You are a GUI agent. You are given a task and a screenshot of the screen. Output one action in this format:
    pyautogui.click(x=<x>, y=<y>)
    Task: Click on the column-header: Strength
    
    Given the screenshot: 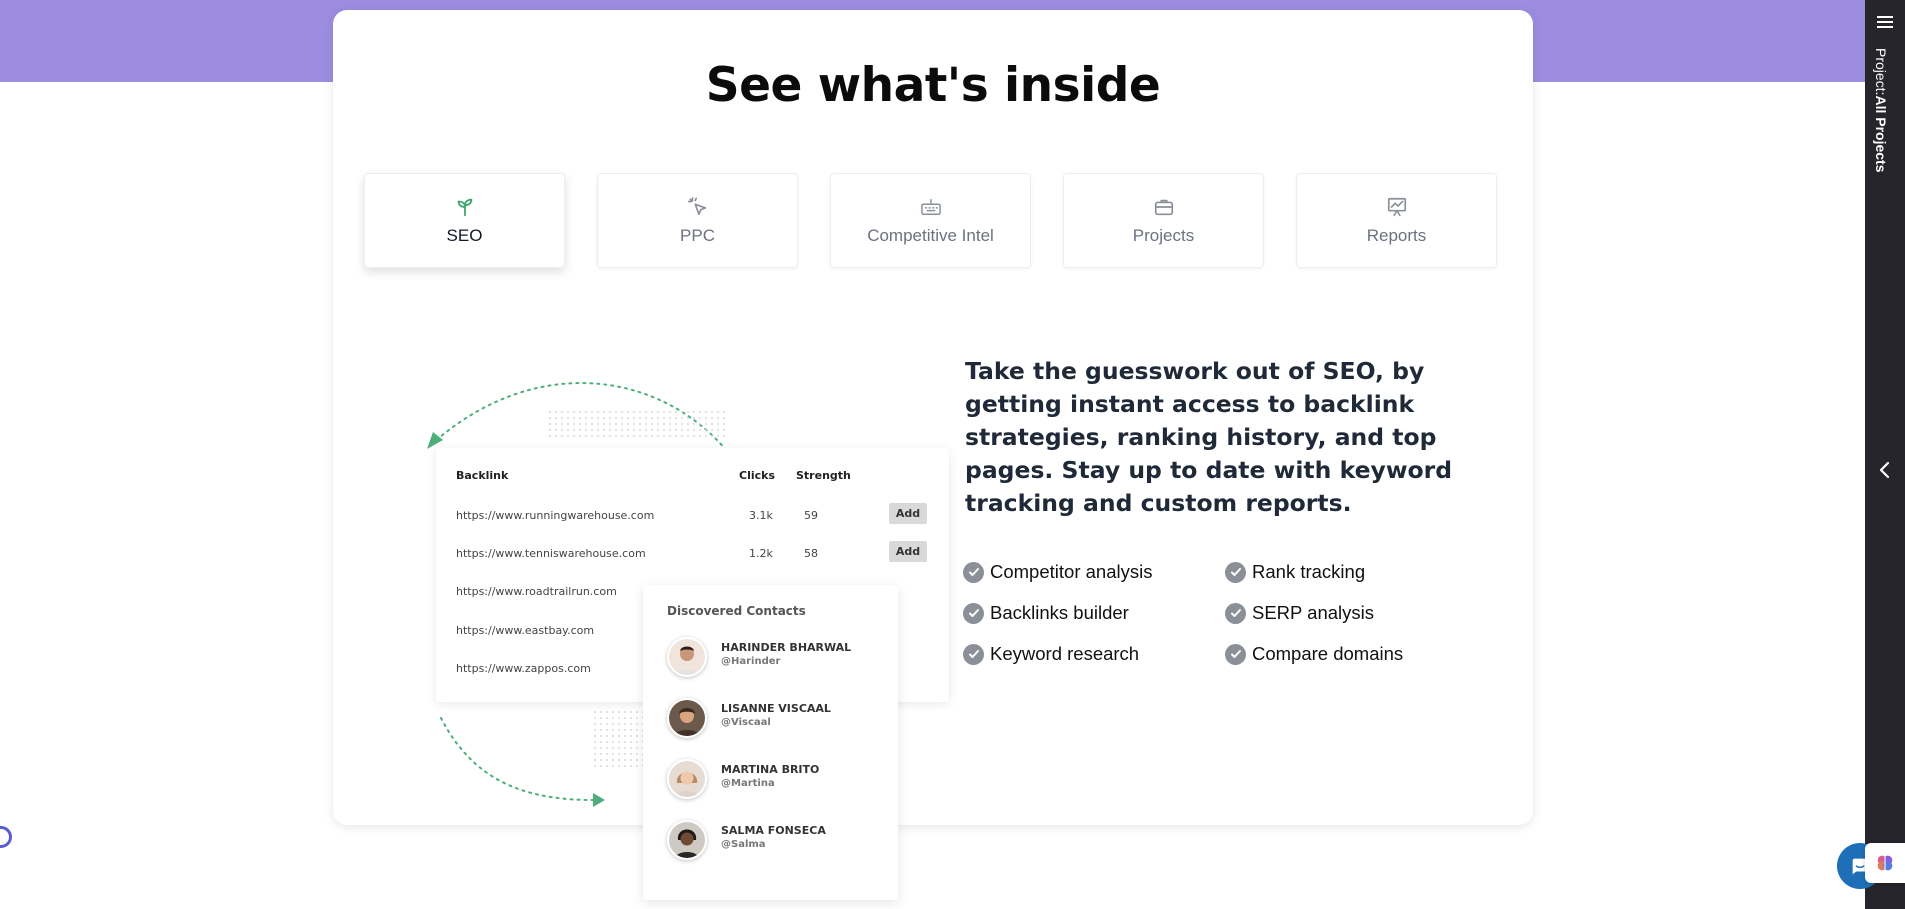 What is the action you would take?
    pyautogui.click(x=823, y=475)
    